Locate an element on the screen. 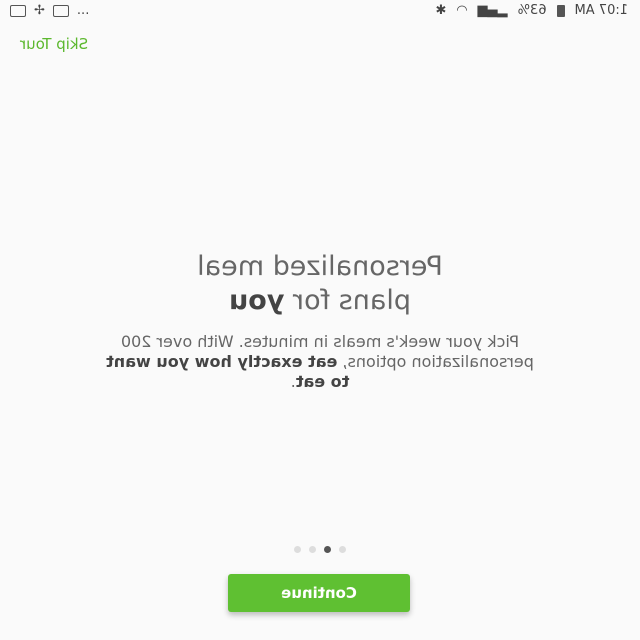 This screenshot has width=640, height=640. pager-dot-active is located at coordinates (327, 549).